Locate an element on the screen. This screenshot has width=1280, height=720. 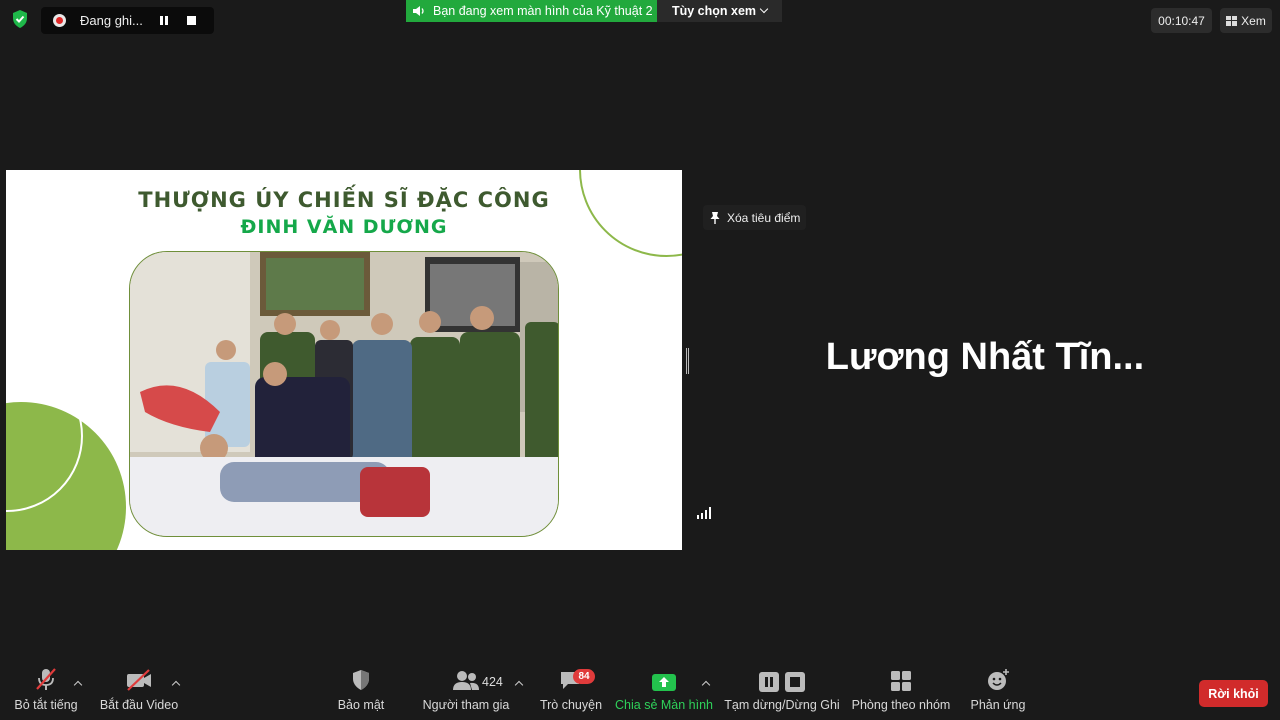
share-screen-arrow-icon is located at coordinates (664, 682).